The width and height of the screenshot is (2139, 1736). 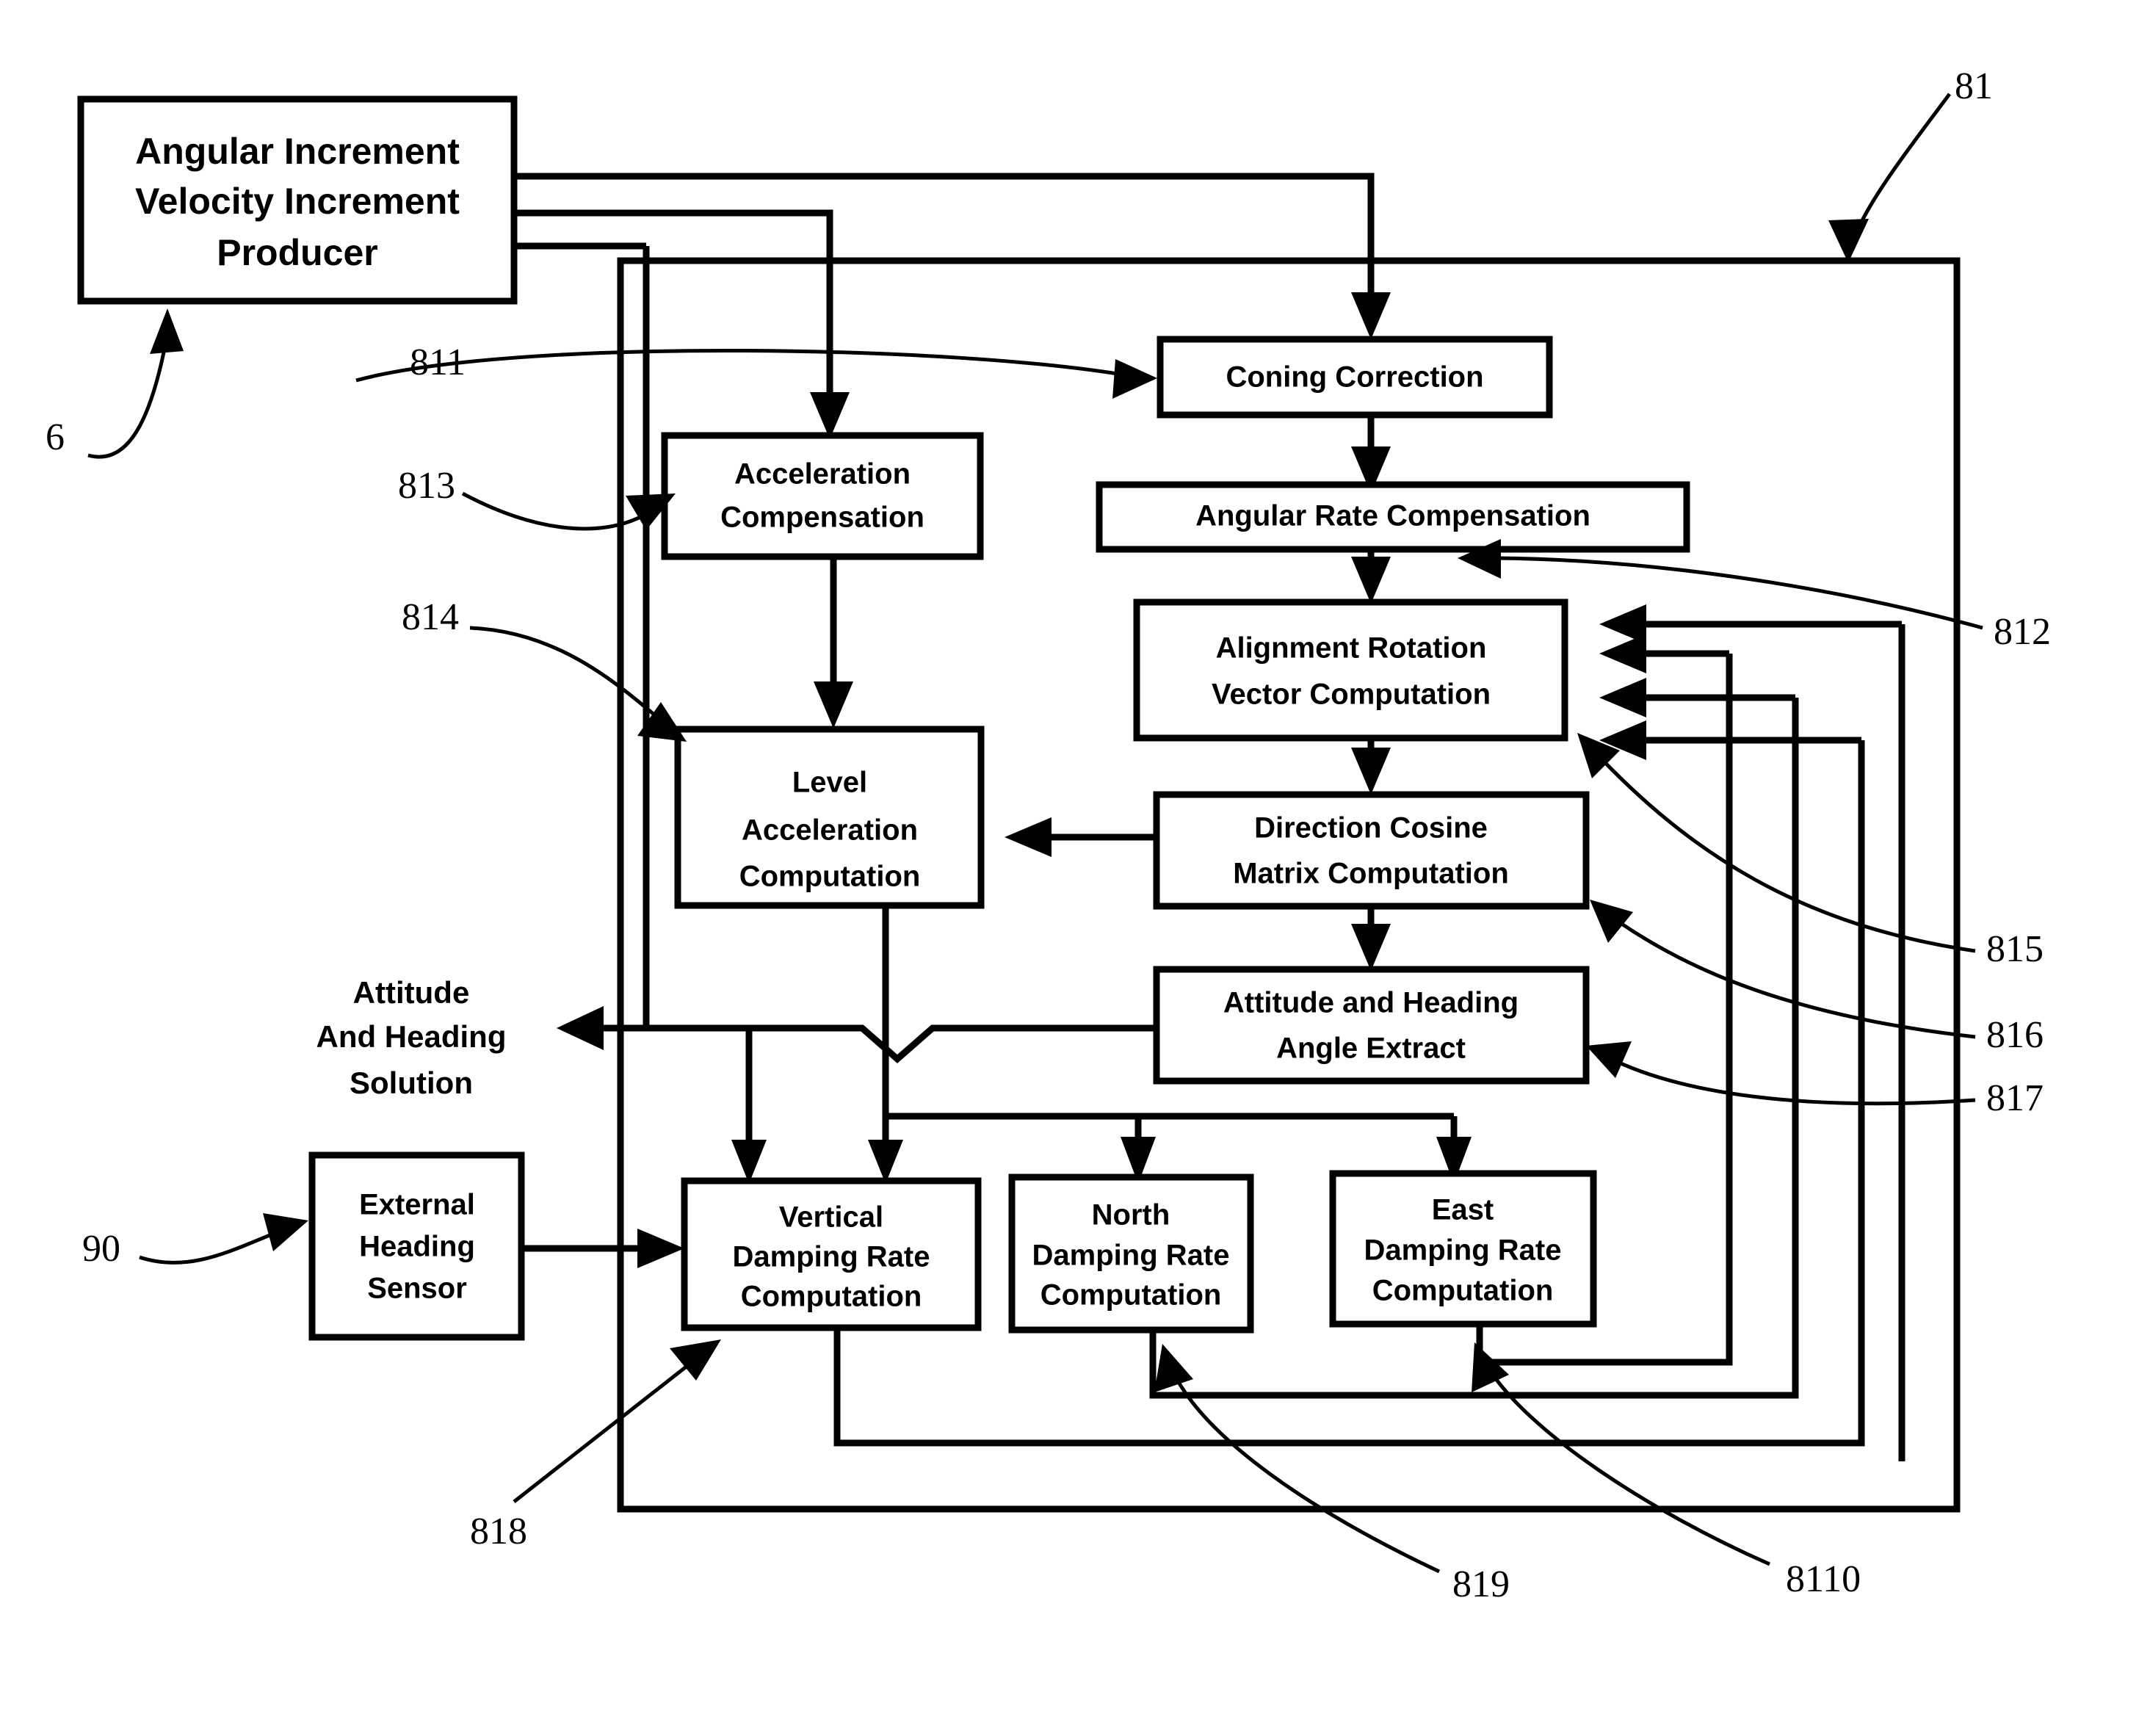 I want to click on ref-817-label: 817, so click(x=2015, y=1098).